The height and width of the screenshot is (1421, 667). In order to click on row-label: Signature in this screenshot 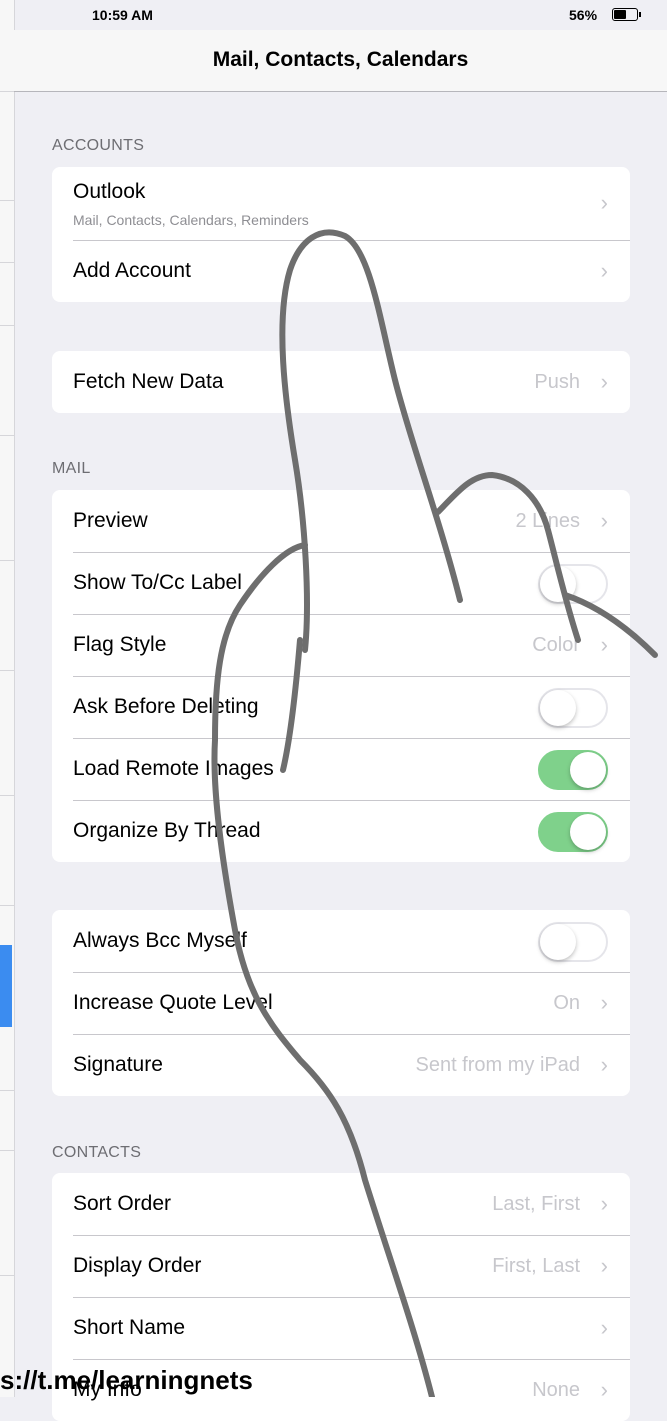, I will do `click(118, 1064)`.